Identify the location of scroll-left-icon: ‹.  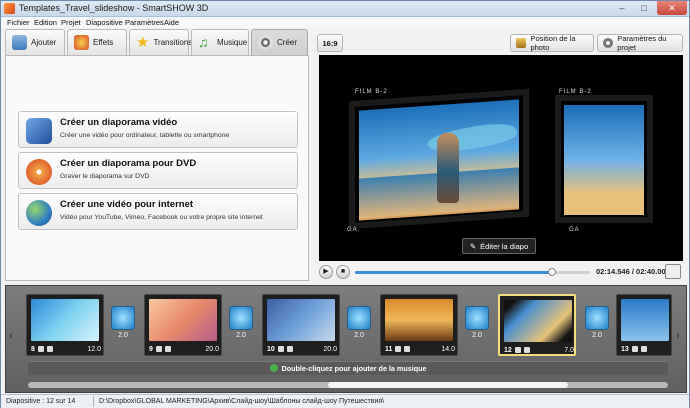
(11, 336).